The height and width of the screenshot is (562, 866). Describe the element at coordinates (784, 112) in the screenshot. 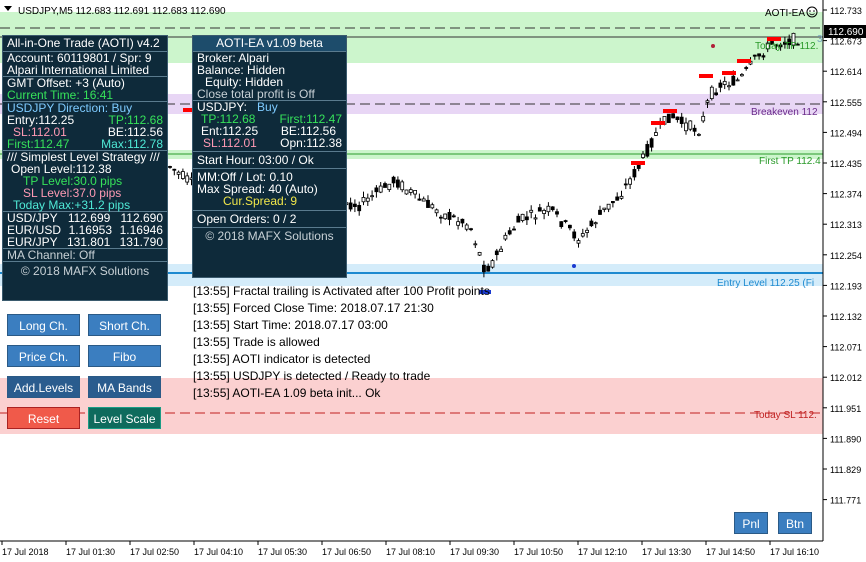

I see `breakeven-label: Breakeven 112` at that location.